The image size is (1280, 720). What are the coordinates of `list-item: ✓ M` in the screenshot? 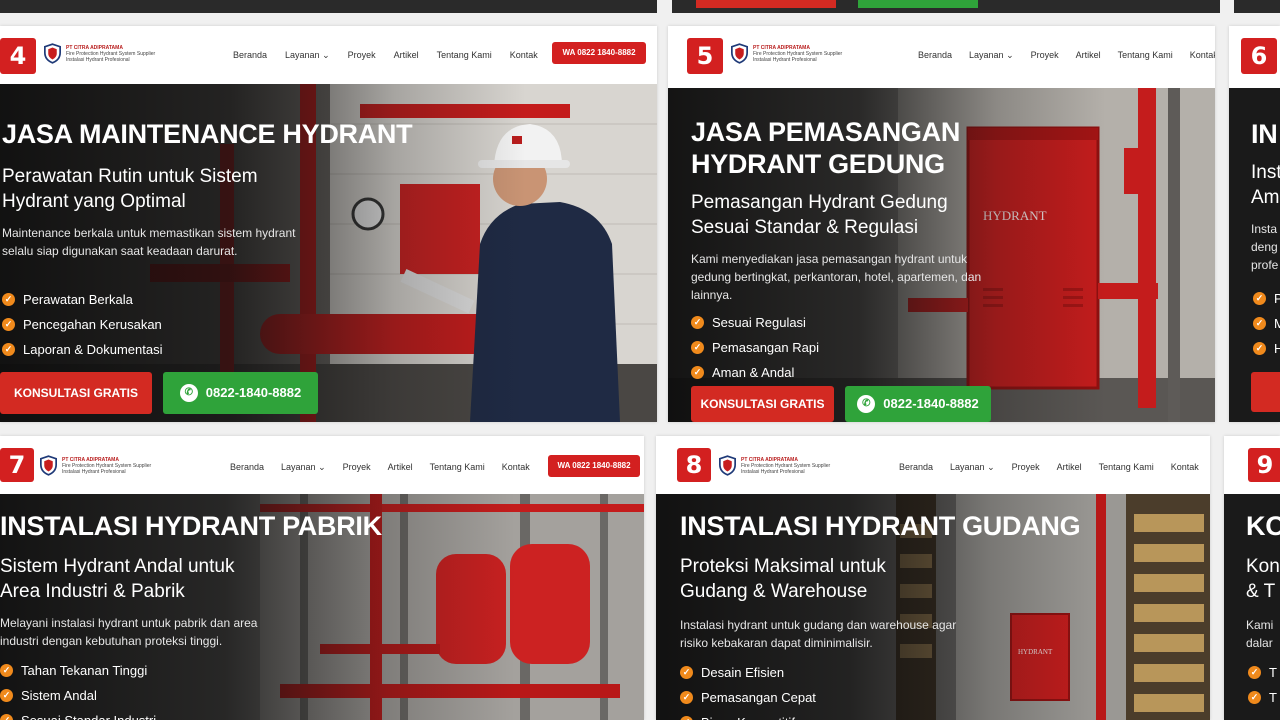 It's located at (1266, 323).